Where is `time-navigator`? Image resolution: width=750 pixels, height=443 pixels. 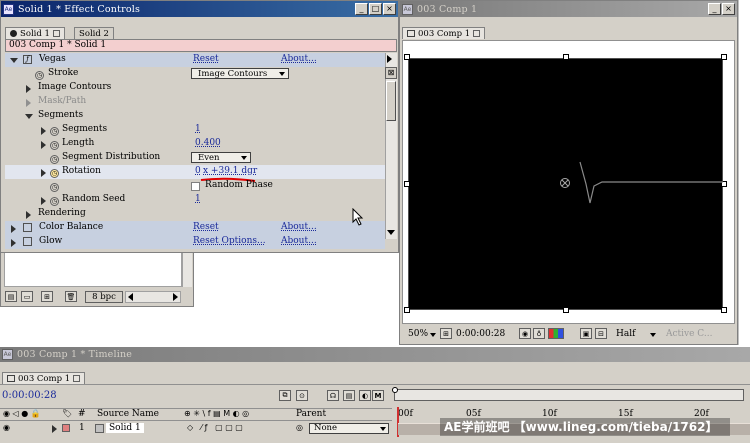 time-navigator is located at coordinates (569, 395).